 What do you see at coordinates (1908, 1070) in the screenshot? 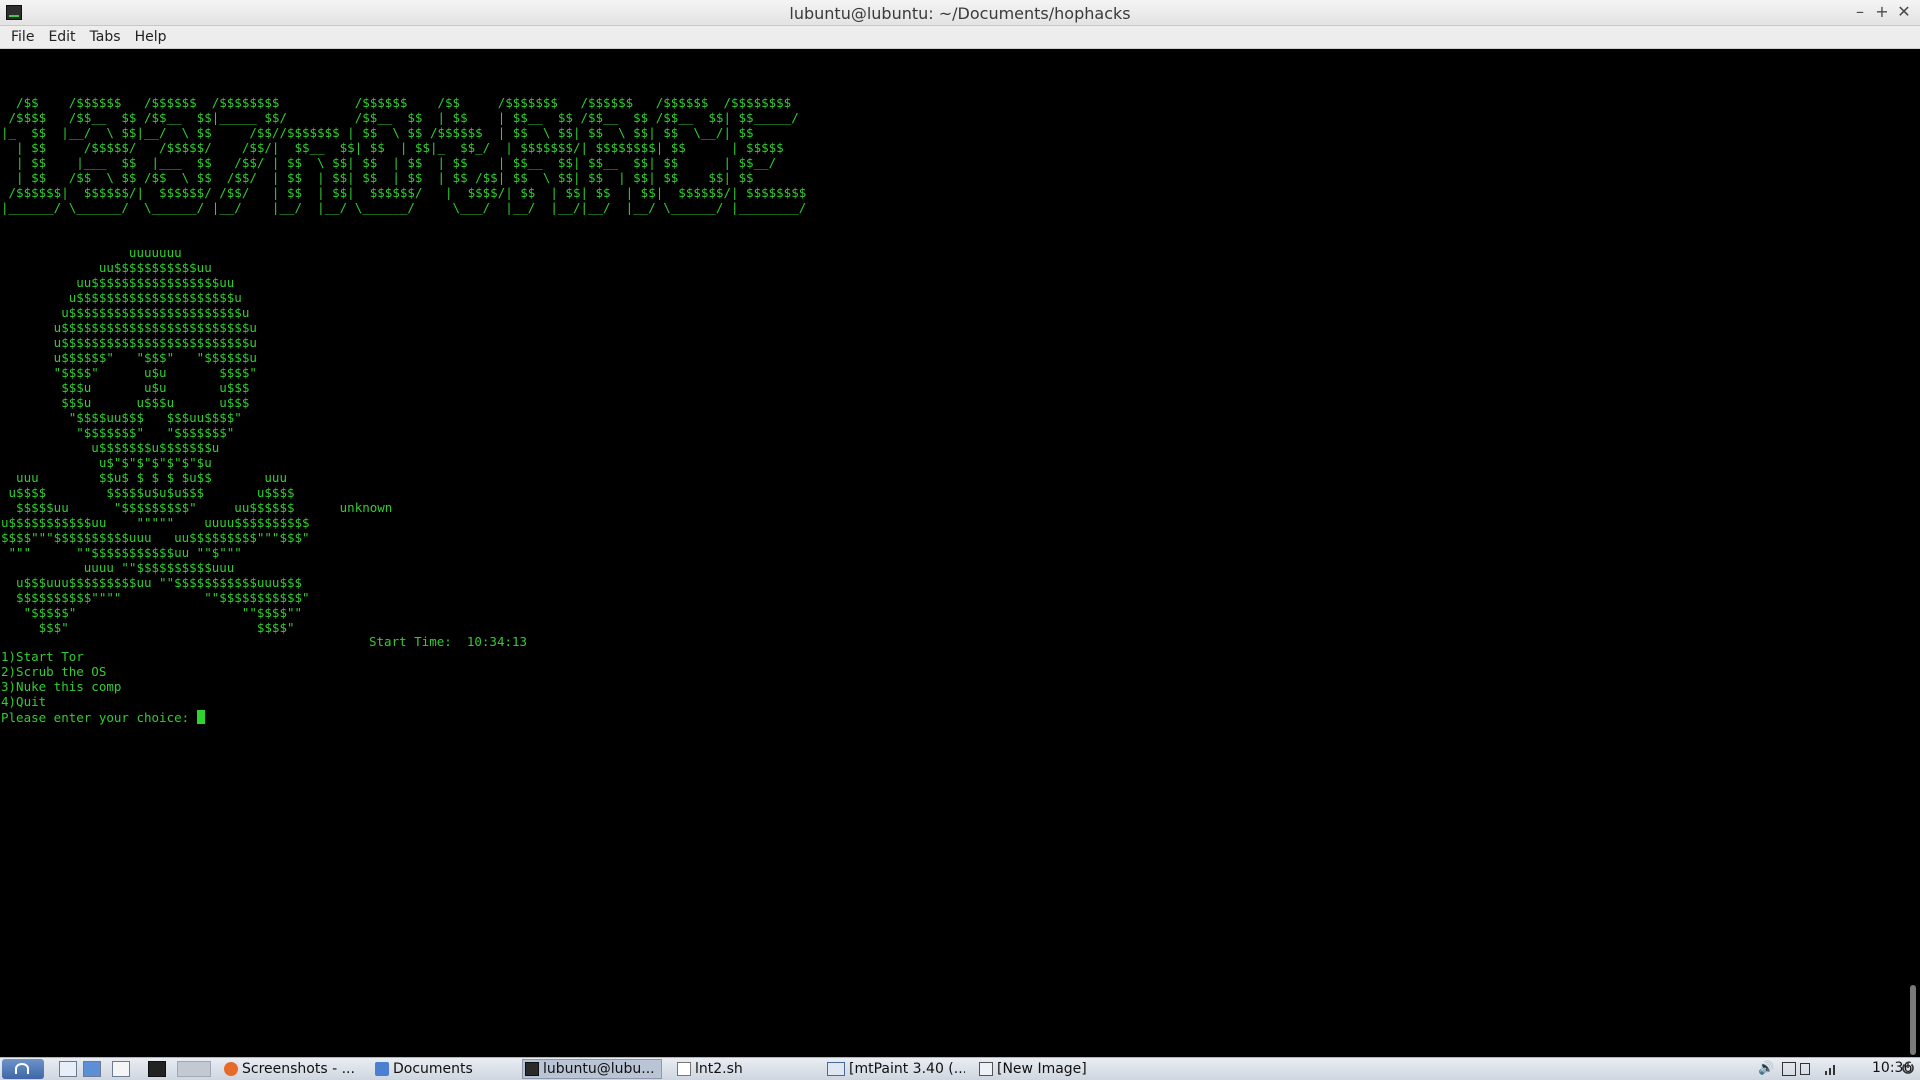
I see `power-icon` at bounding box center [1908, 1070].